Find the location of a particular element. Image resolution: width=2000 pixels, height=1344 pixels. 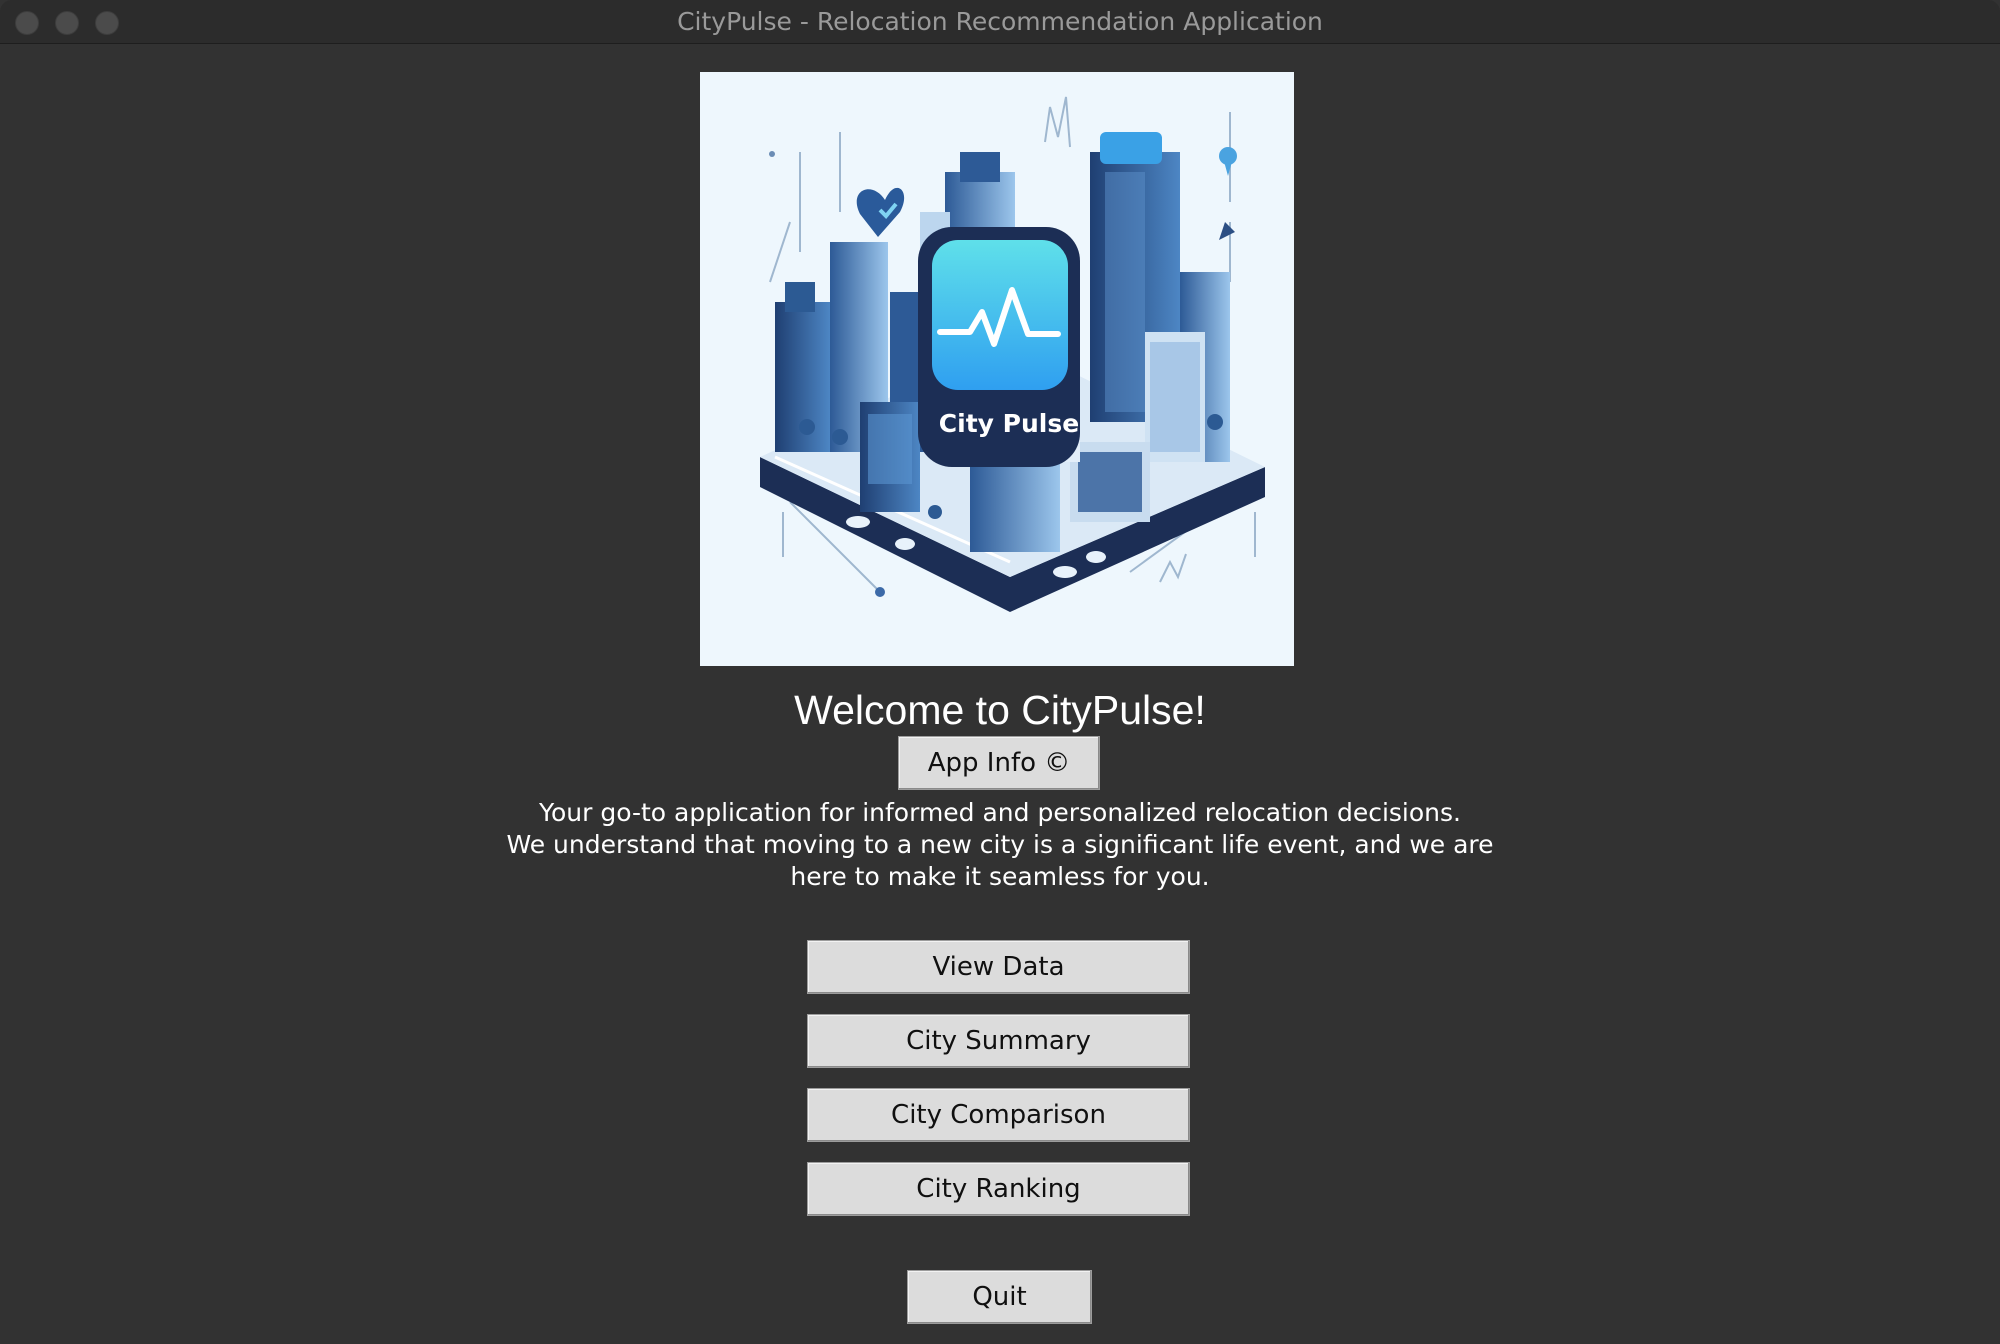

quit-button: Quit is located at coordinates (999, 1297).